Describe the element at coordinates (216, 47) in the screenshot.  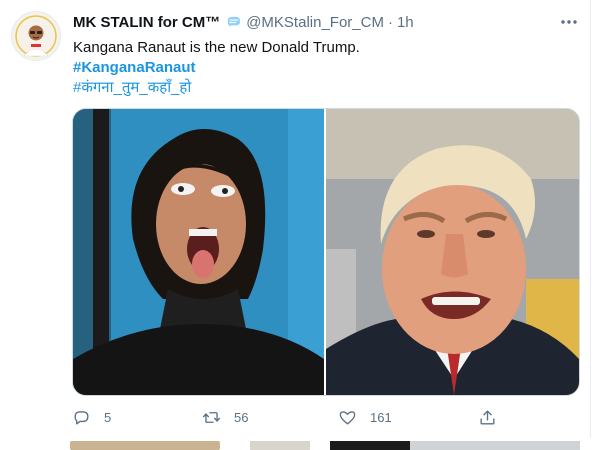
I see `tweet-text: Kangana Ranaut is the new Donald Trump.` at that location.